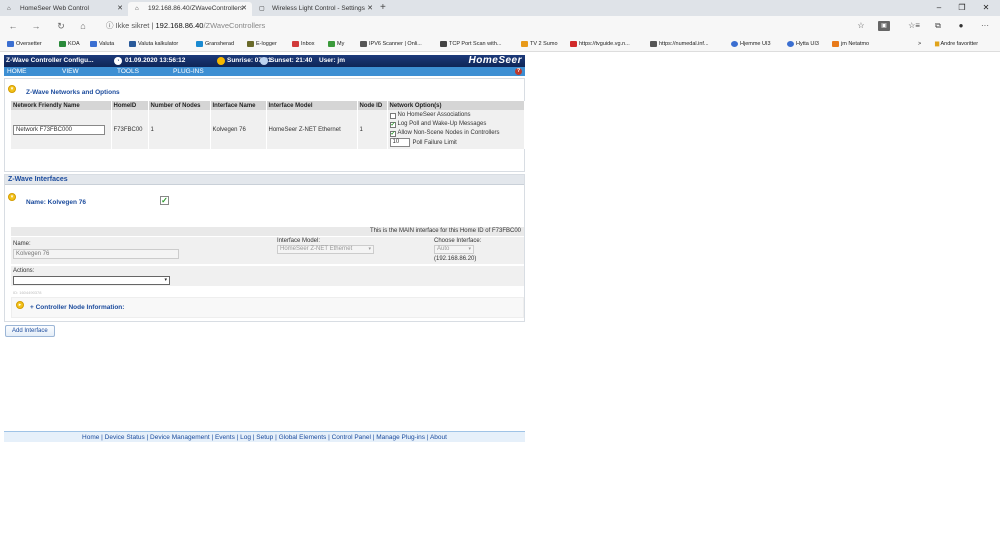  I want to click on favorites-list-icon: ☆≡, so click(914, 26).